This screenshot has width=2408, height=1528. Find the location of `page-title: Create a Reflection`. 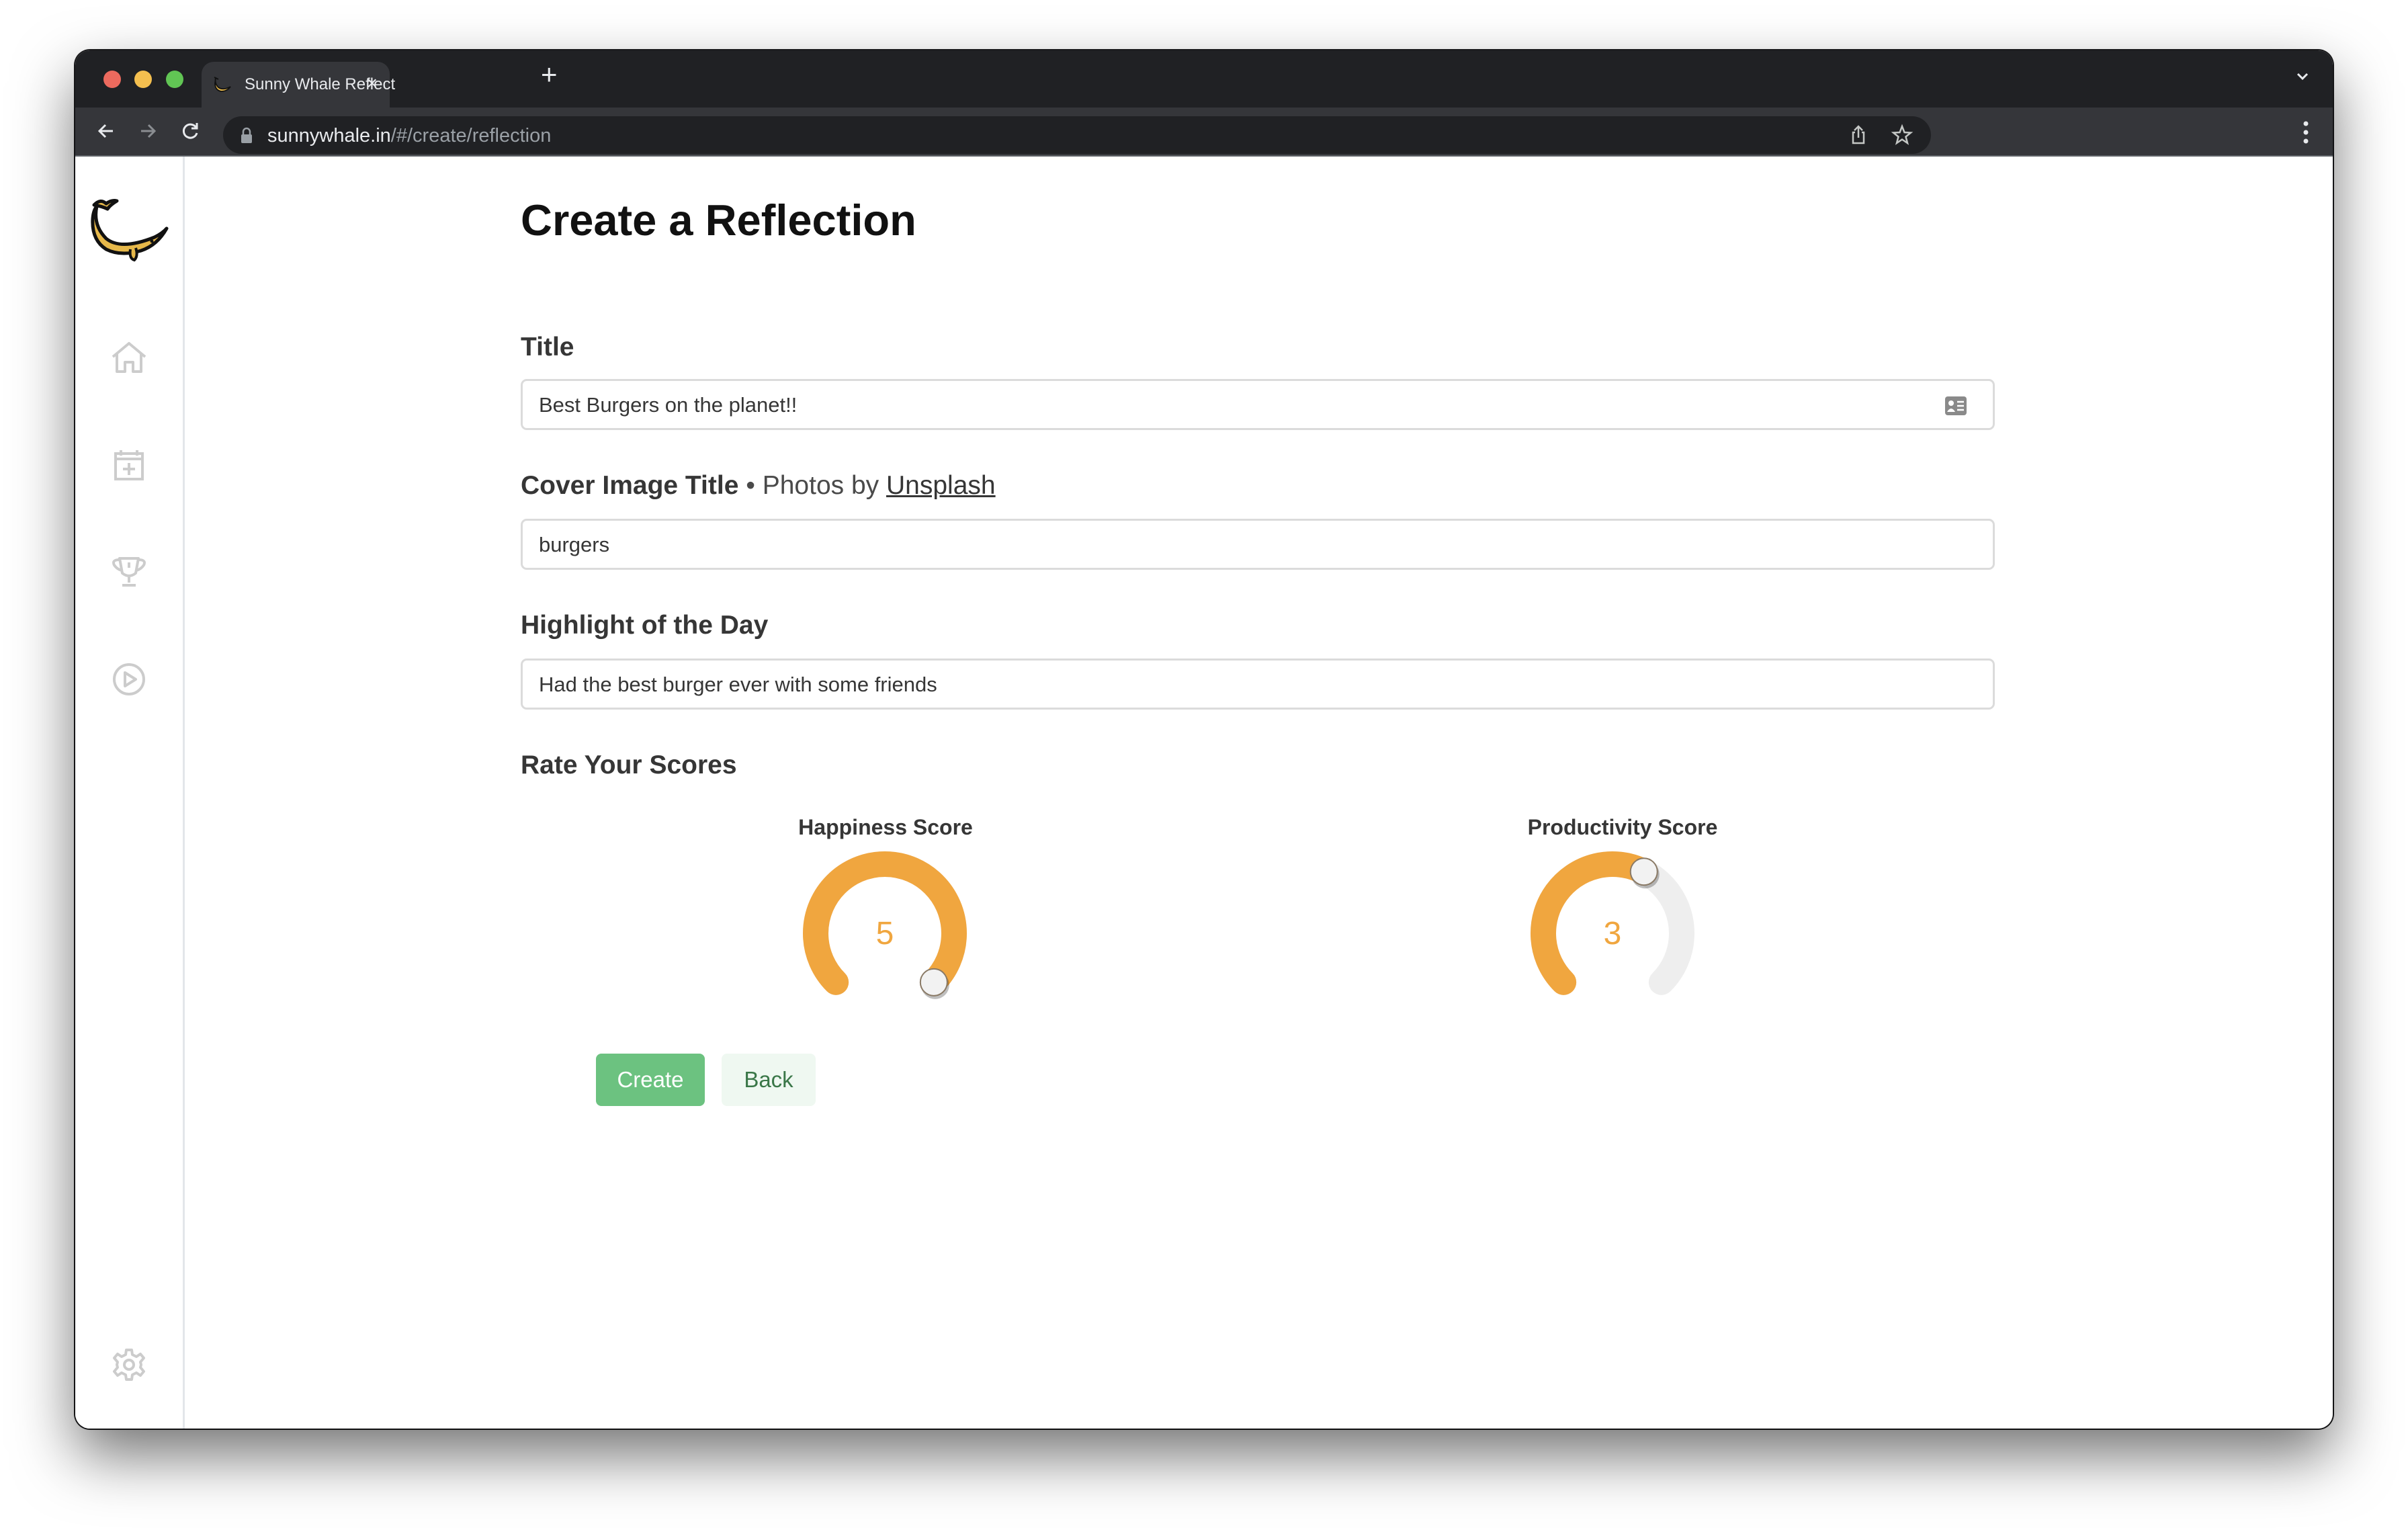

page-title: Create a Reflection is located at coordinates (718, 220).